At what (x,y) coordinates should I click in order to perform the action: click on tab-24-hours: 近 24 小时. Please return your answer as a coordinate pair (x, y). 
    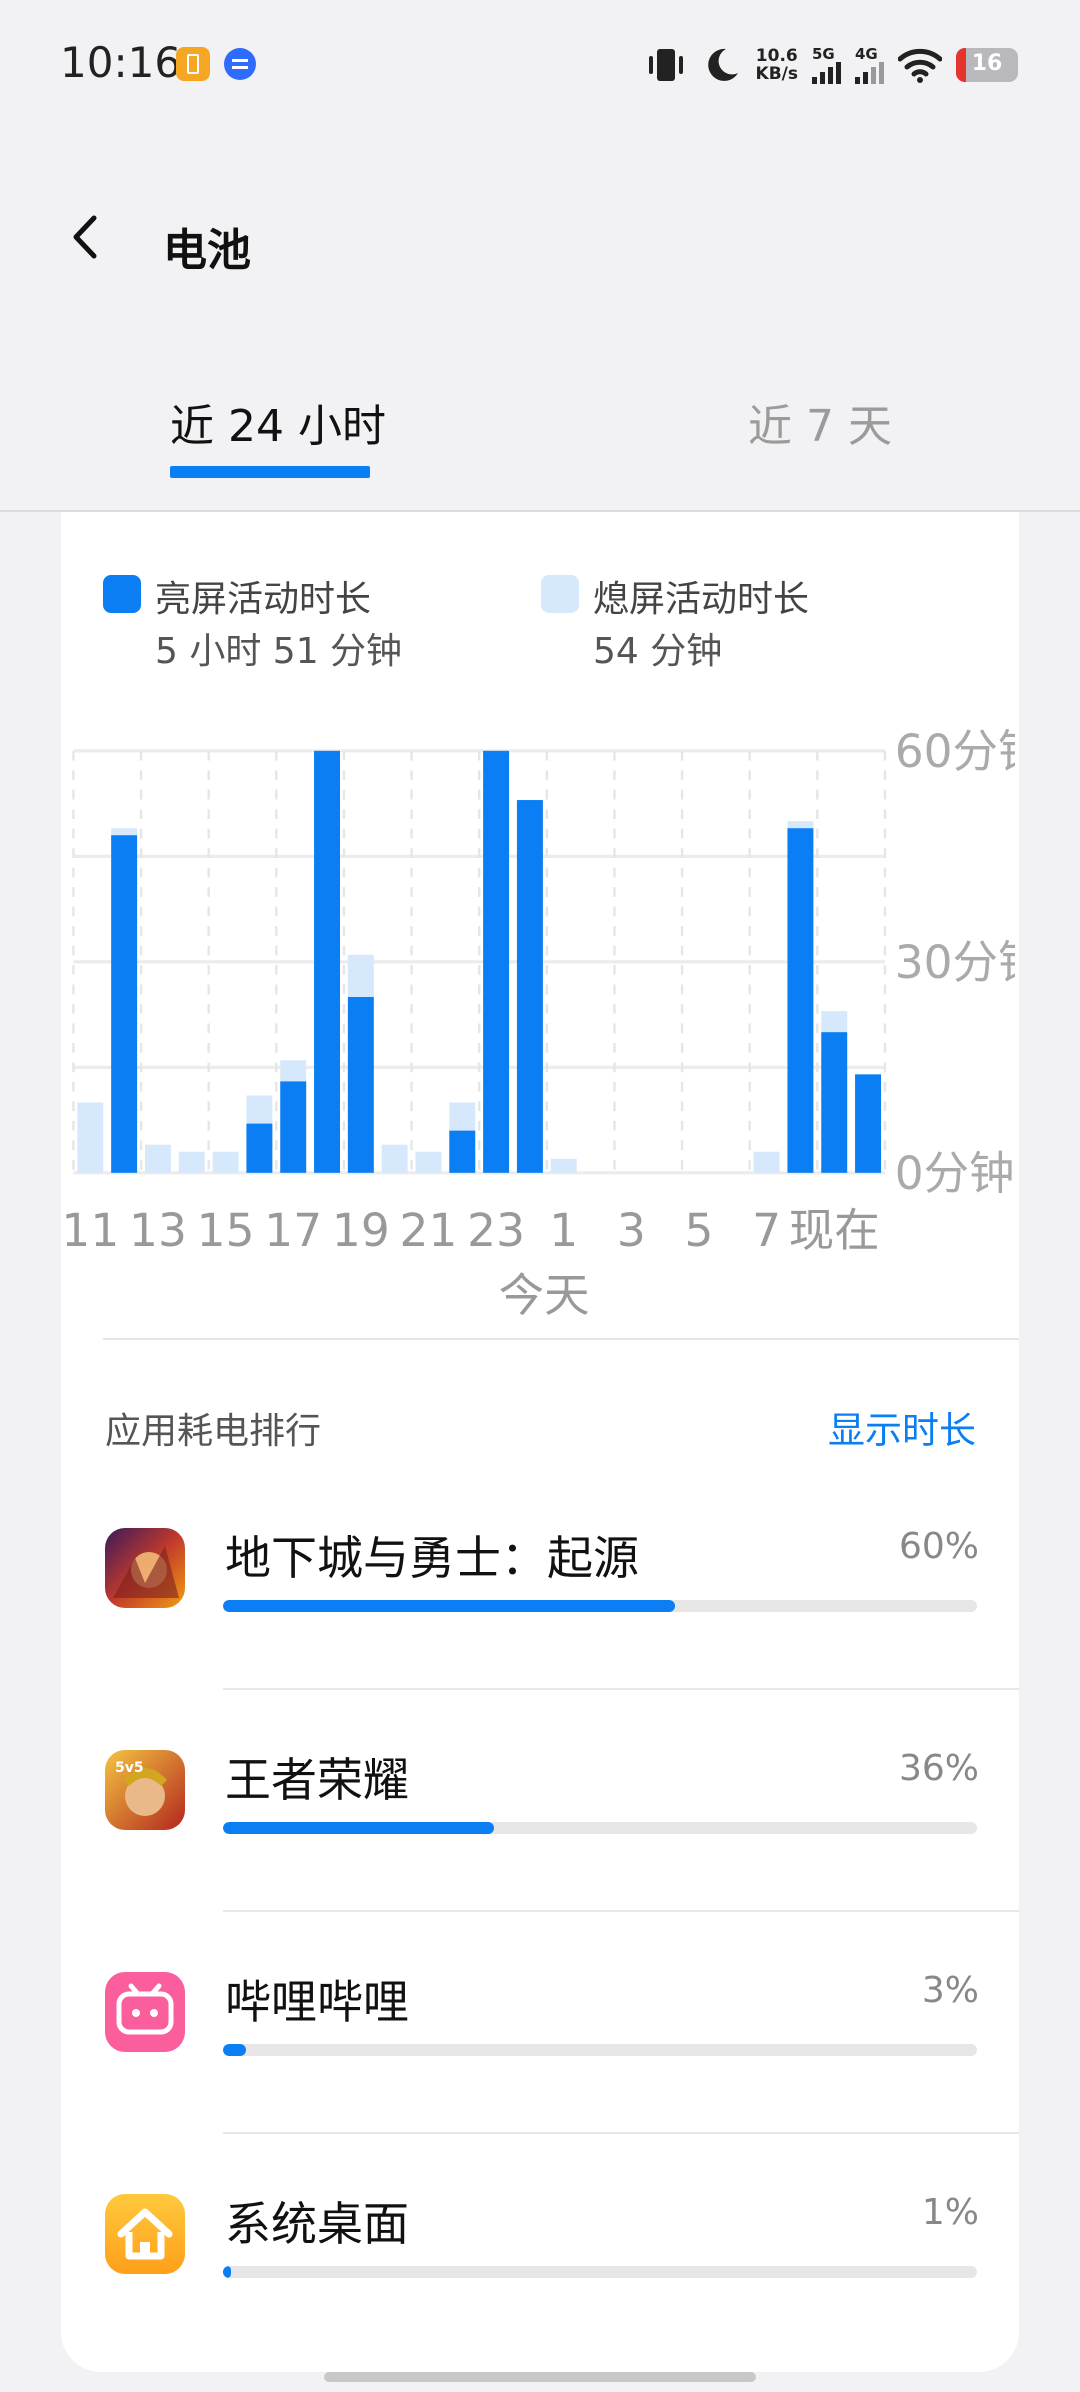
    Looking at the image, I should click on (278, 422).